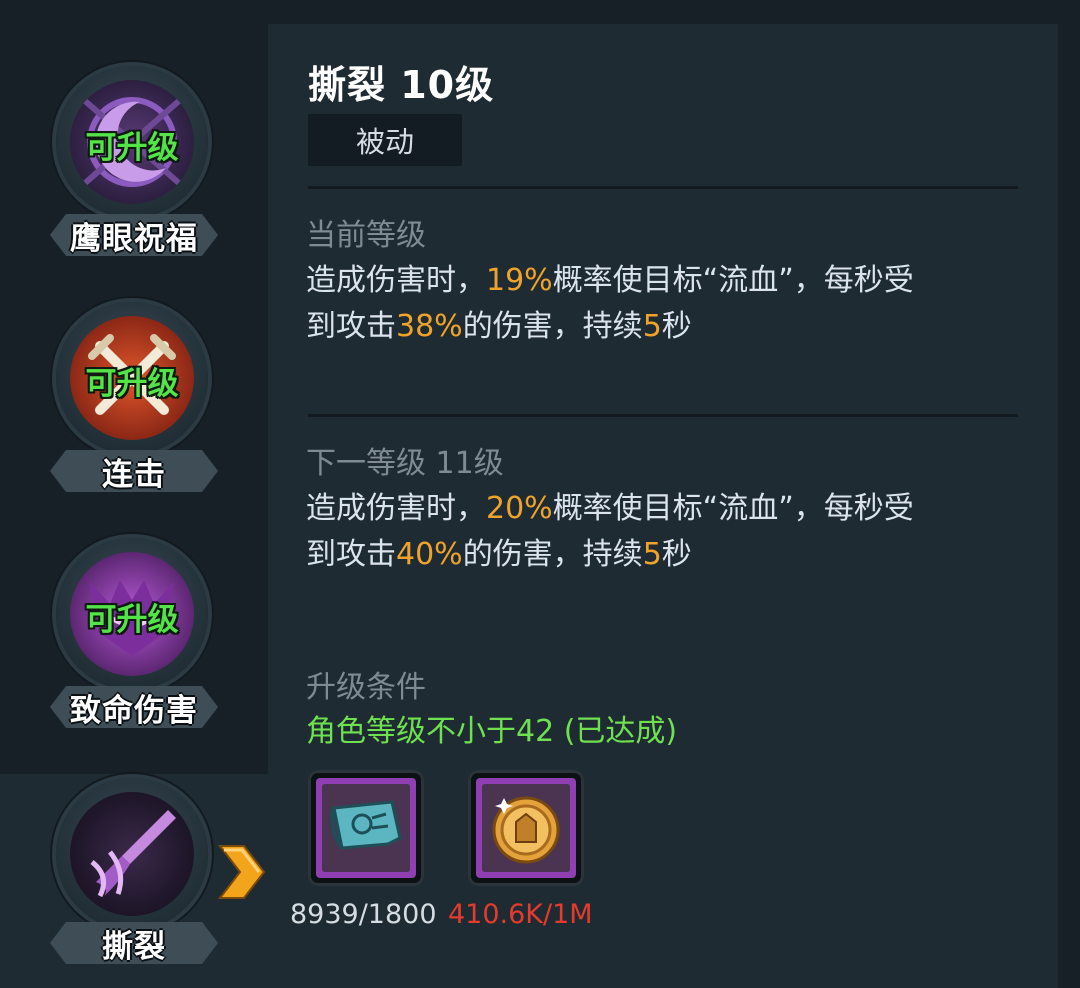 The height and width of the screenshot is (988, 1080). I want to click on next-level-description: 造成伤害时，20%概率使目标“流血”，每秒受 到攻击40%的伤害，持续5秒, so click(666, 532).